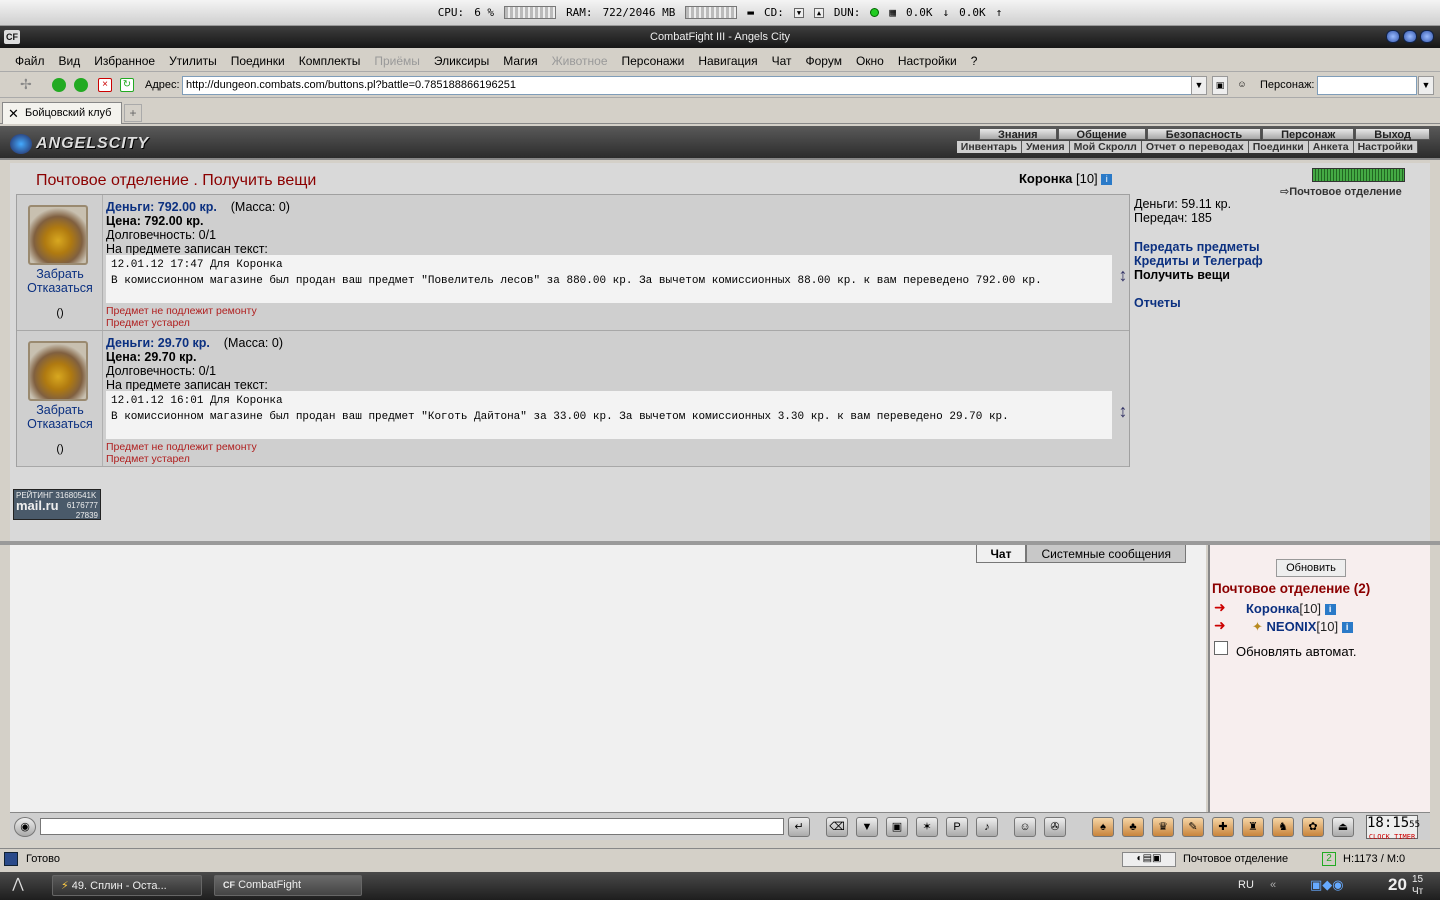 This screenshot has height=900, width=1440. Describe the element at coordinates (1046, 147) in the screenshot. I see `subnav-skills: Умения` at that location.